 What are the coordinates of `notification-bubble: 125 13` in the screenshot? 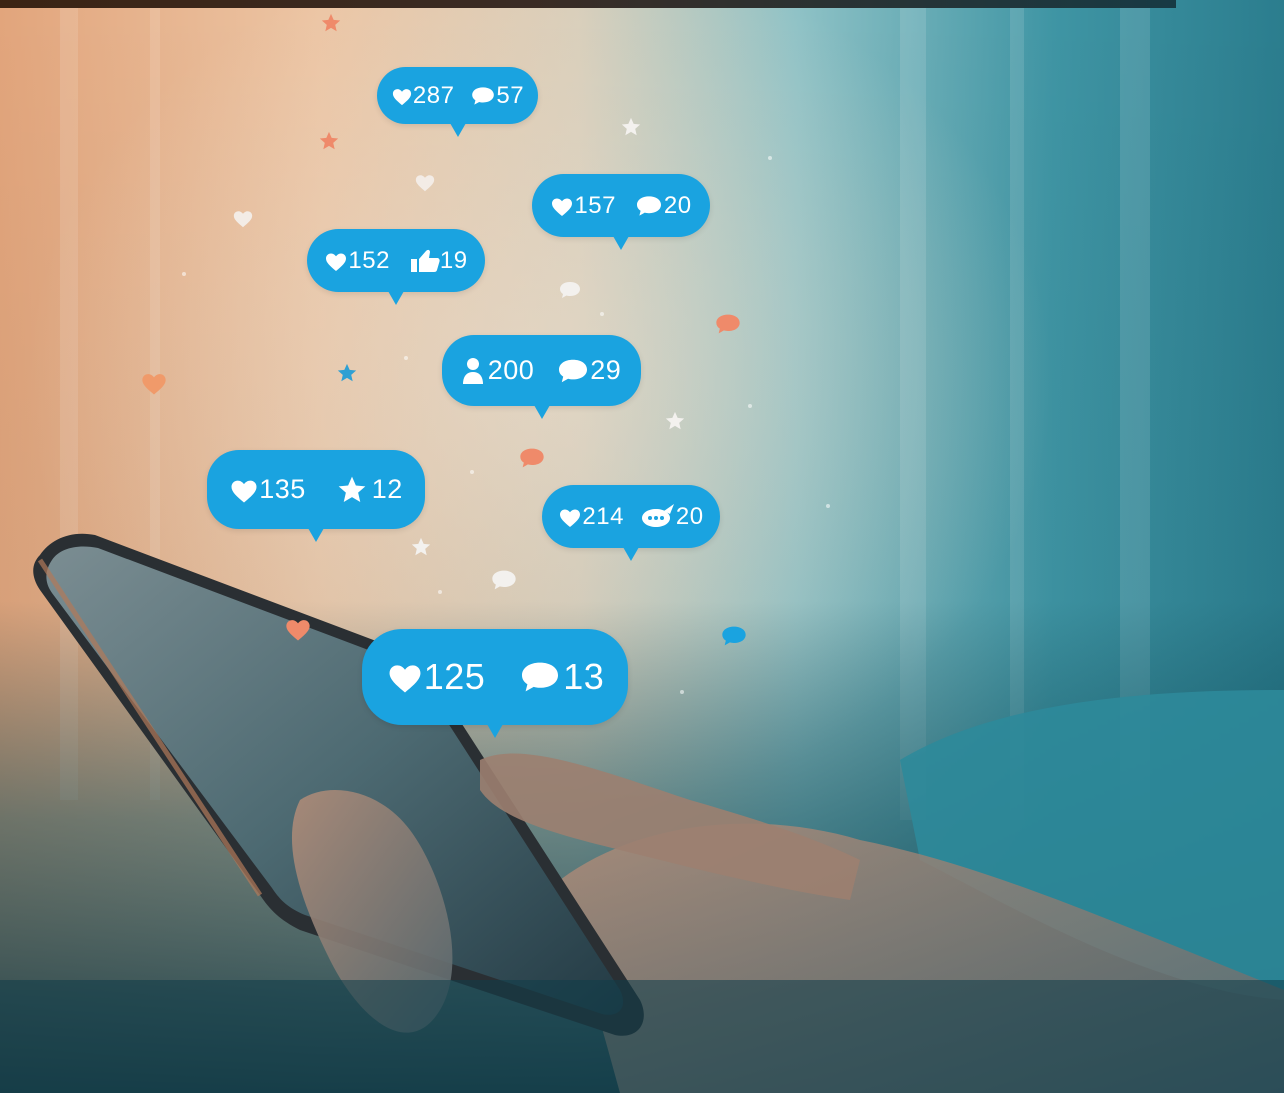 It's located at (495, 683).